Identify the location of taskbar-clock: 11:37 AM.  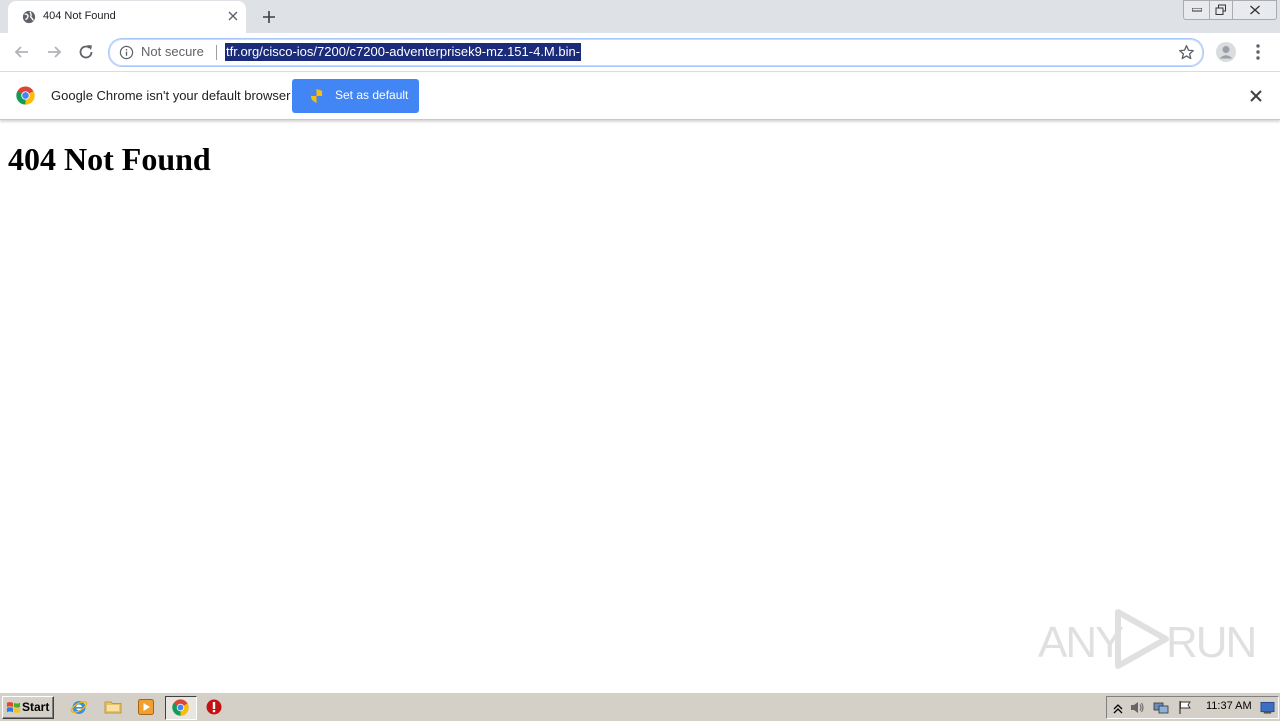
(1229, 706).